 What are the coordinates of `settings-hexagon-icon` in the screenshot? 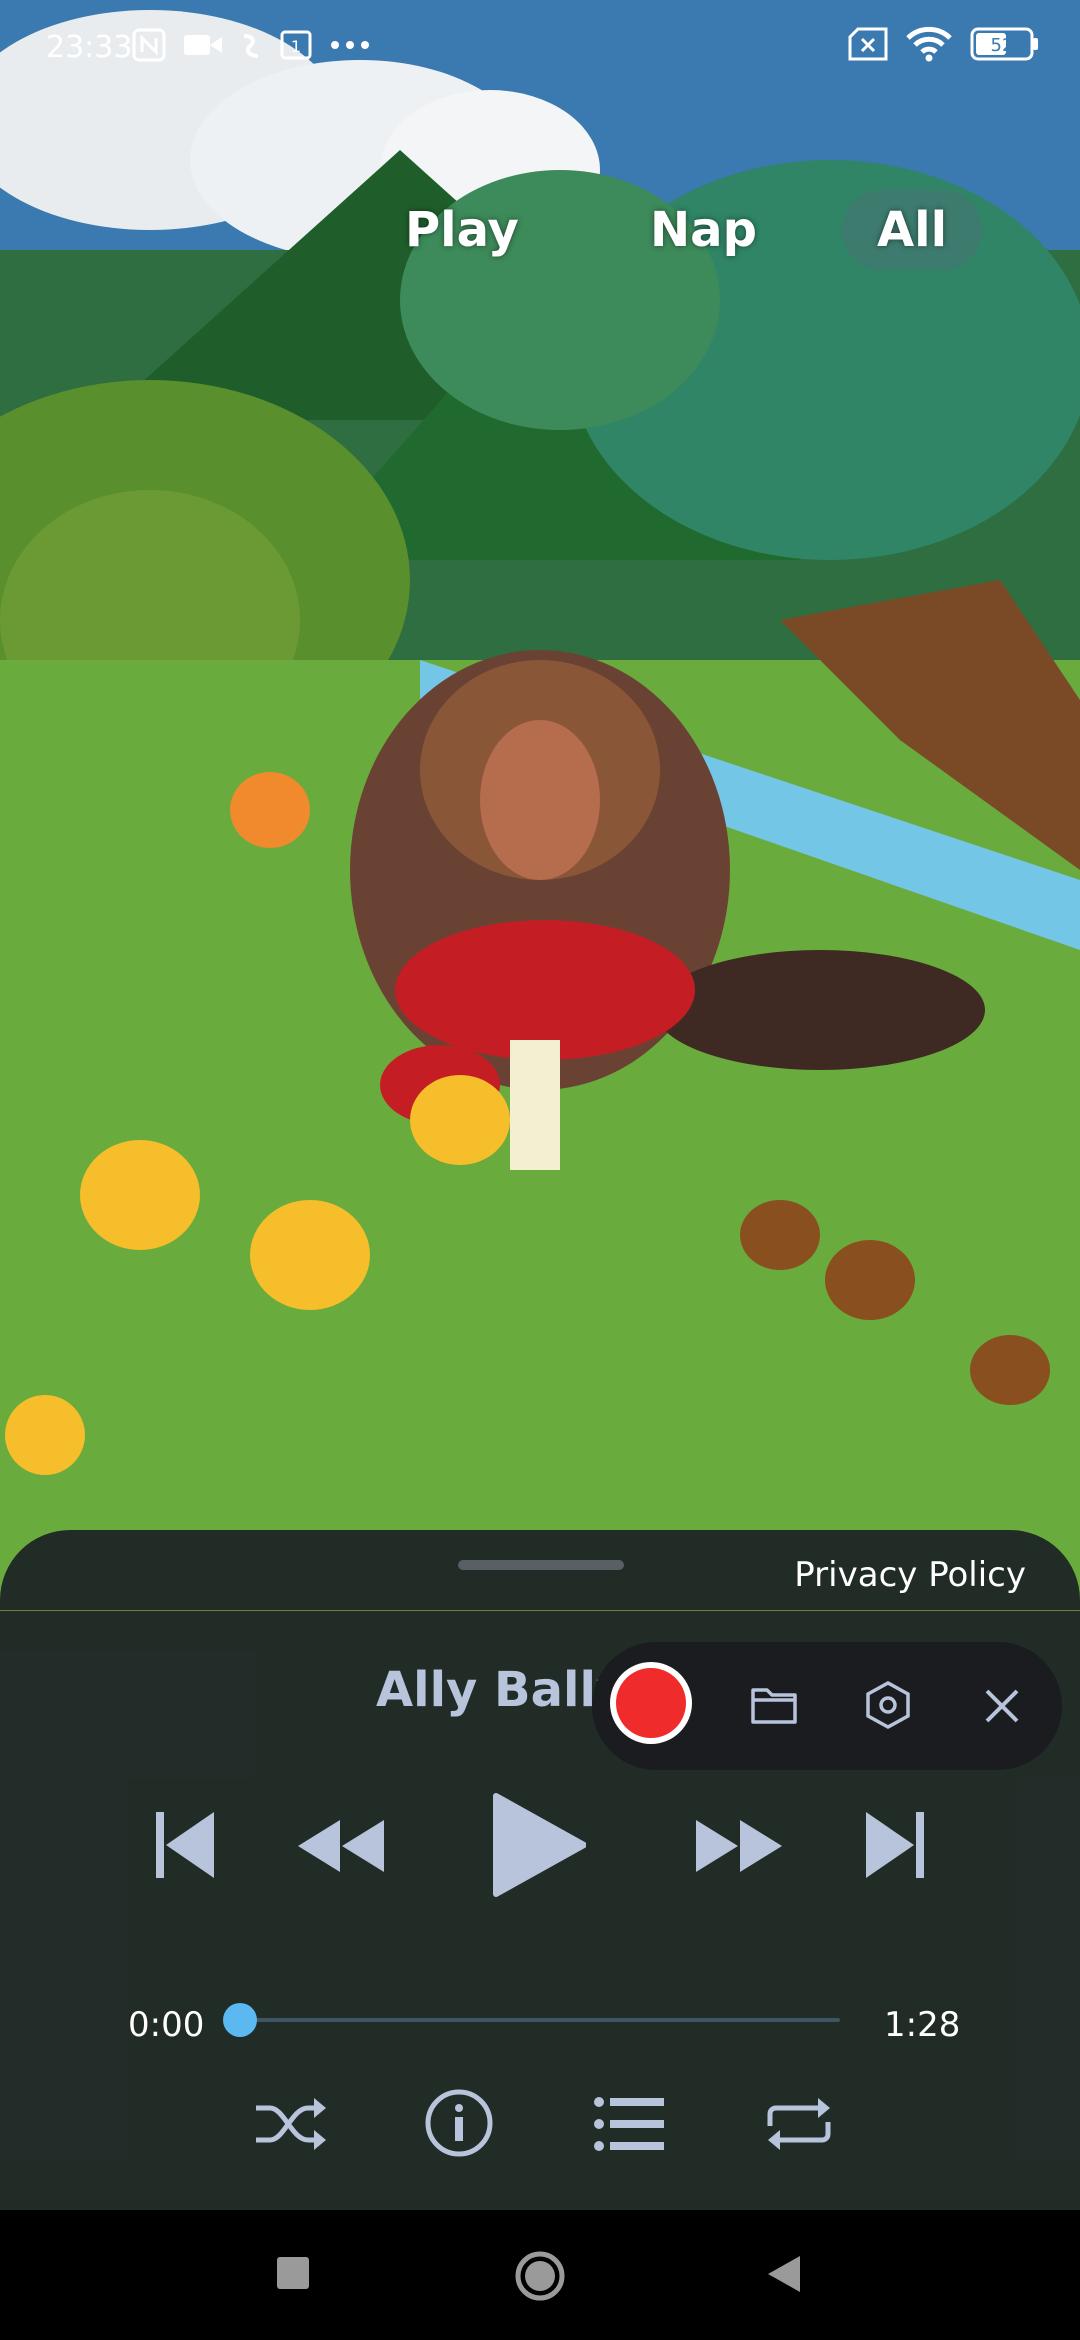 It's located at (888, 1705).